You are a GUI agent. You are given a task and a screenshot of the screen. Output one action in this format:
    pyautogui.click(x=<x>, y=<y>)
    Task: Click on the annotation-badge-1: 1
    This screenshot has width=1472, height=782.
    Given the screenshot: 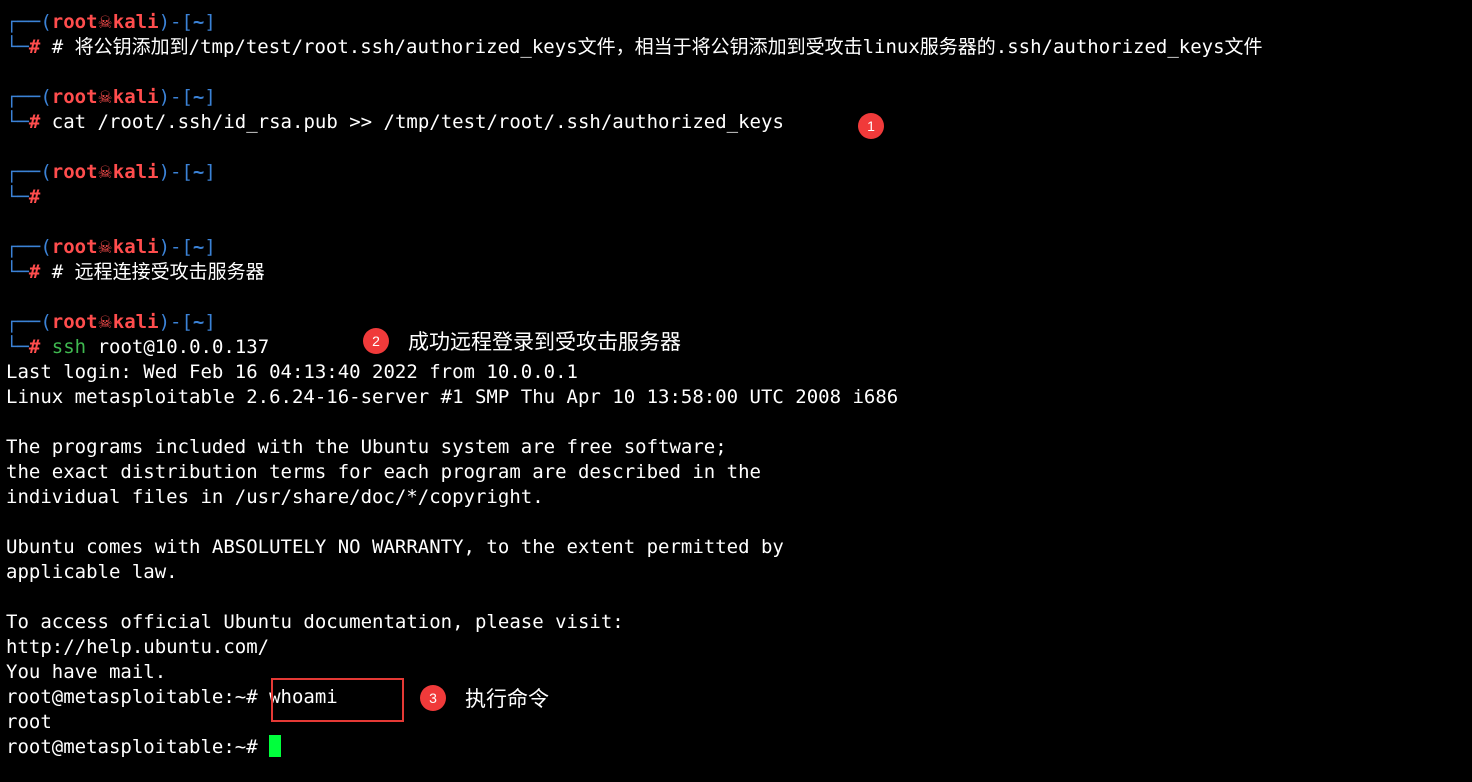 What is the action you would take?
    pyautogui.click(x=871, y=126)
    